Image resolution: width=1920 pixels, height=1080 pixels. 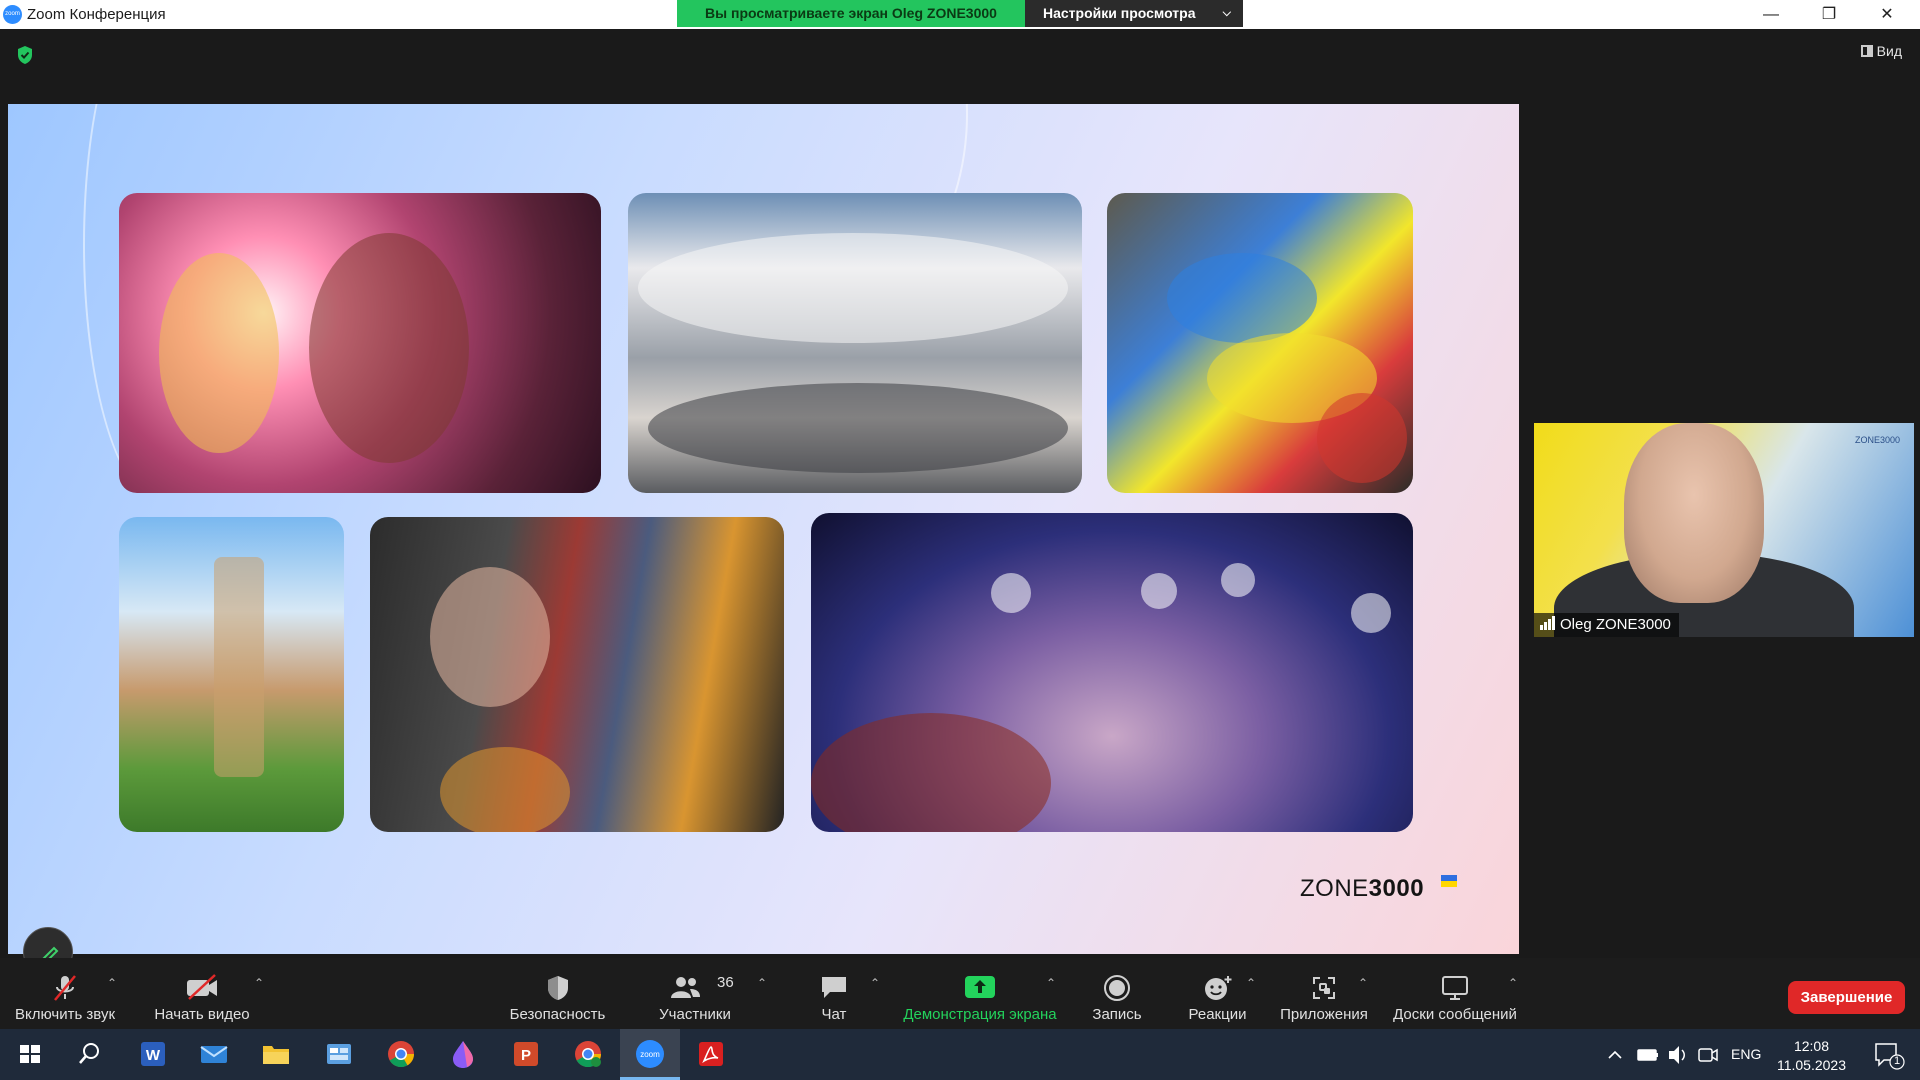 What do you see at coordinates (980, 987) in the screenshot?
I see `share-screen-icon` at bounding box center [980, 987].